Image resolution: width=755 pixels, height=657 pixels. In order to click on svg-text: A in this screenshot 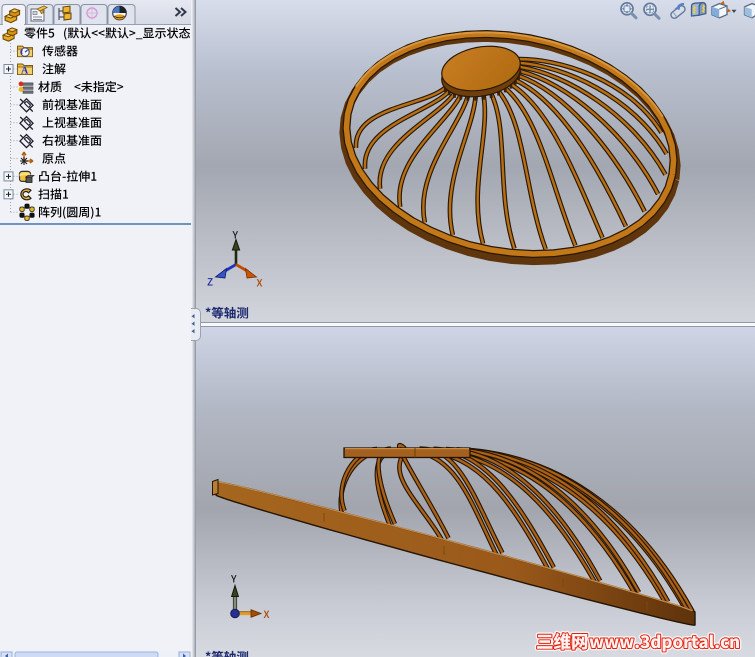, I will do `click(25, 71)`.